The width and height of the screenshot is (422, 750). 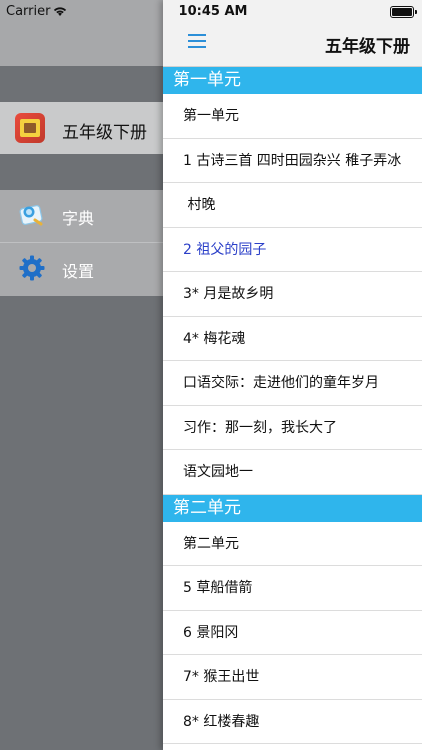 I want to click on status-bar-left: Carrier, so click(x=82, y=33).